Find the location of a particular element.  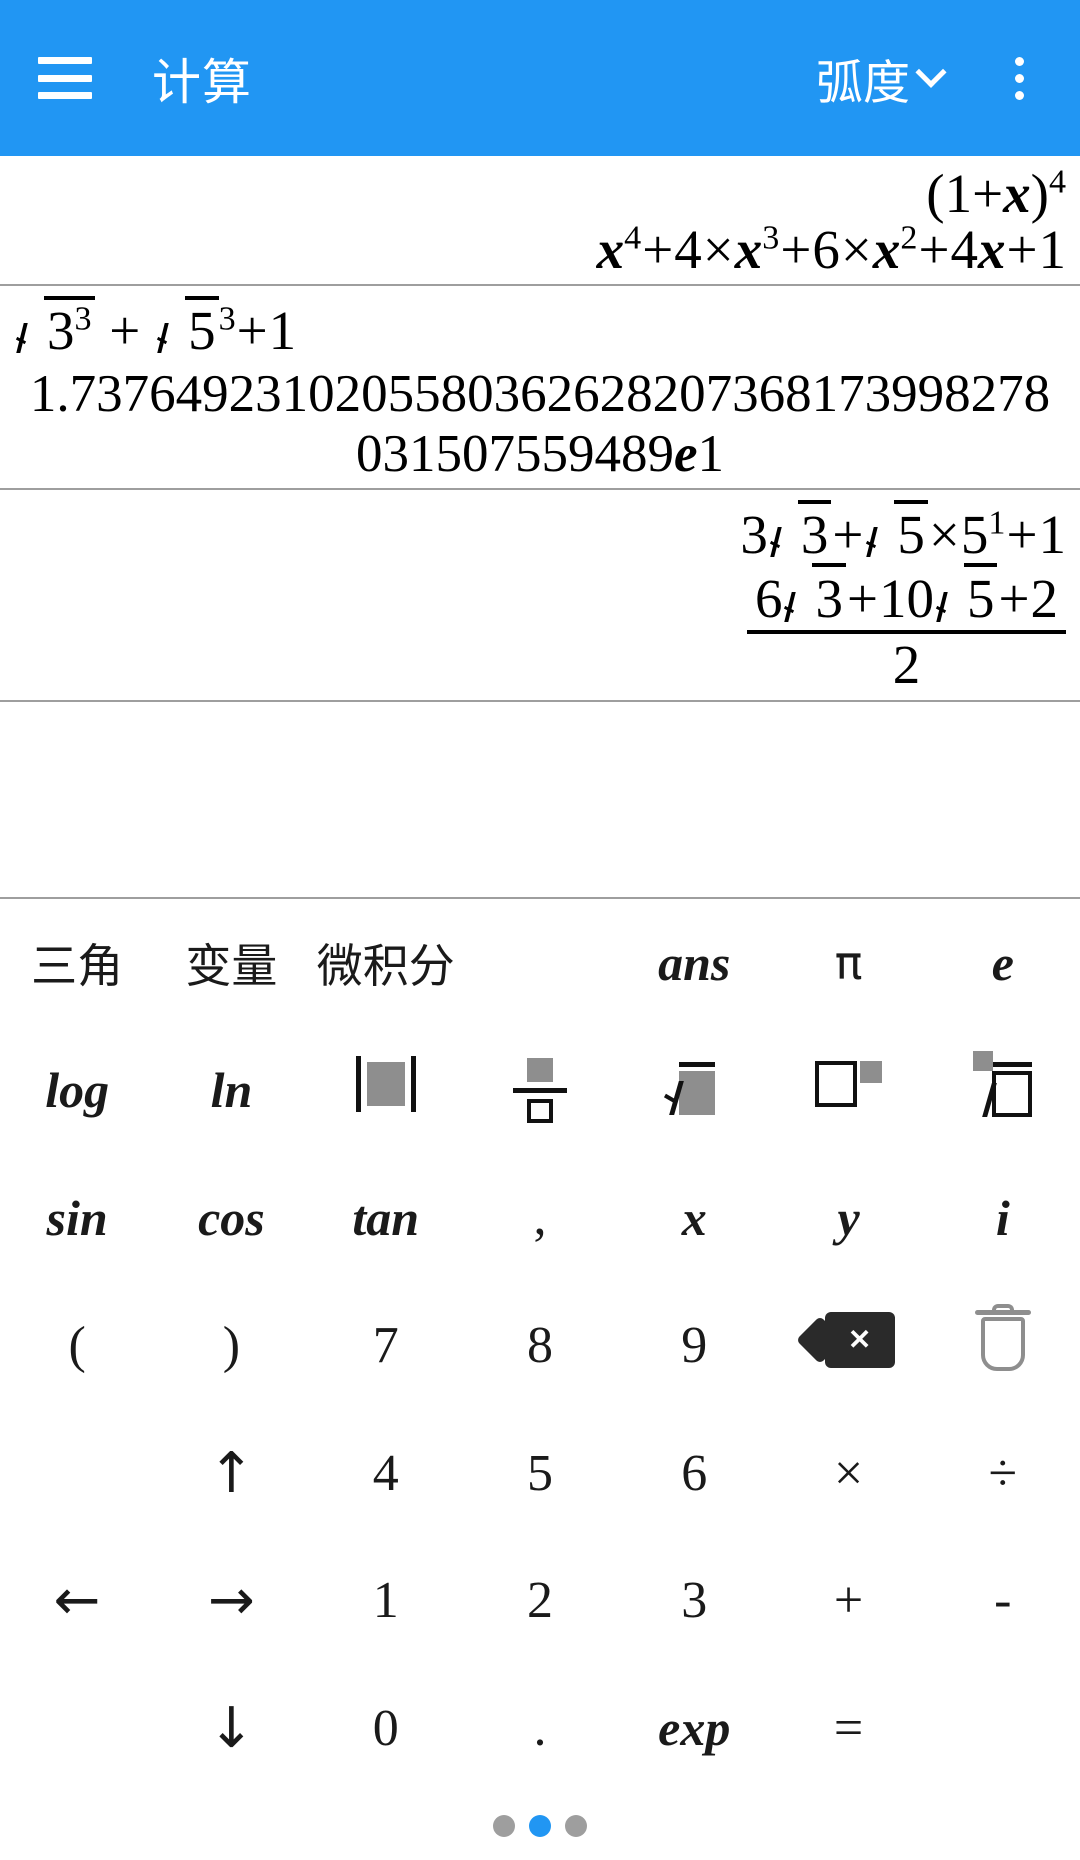

key-2: 2 is located at coordinates (540, 1601).